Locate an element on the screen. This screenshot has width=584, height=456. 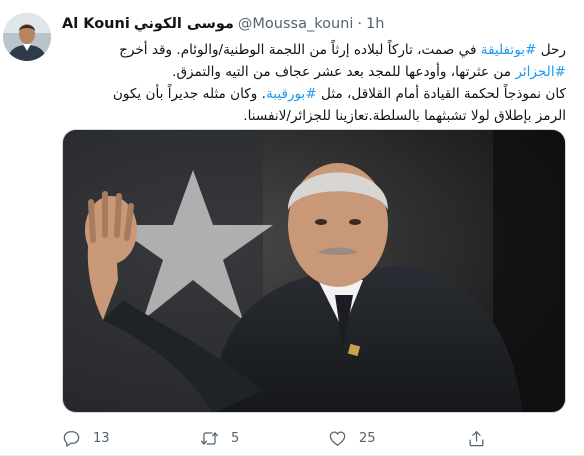
tweet-actions: 13 5 25 is located at coordinates (302, 438).